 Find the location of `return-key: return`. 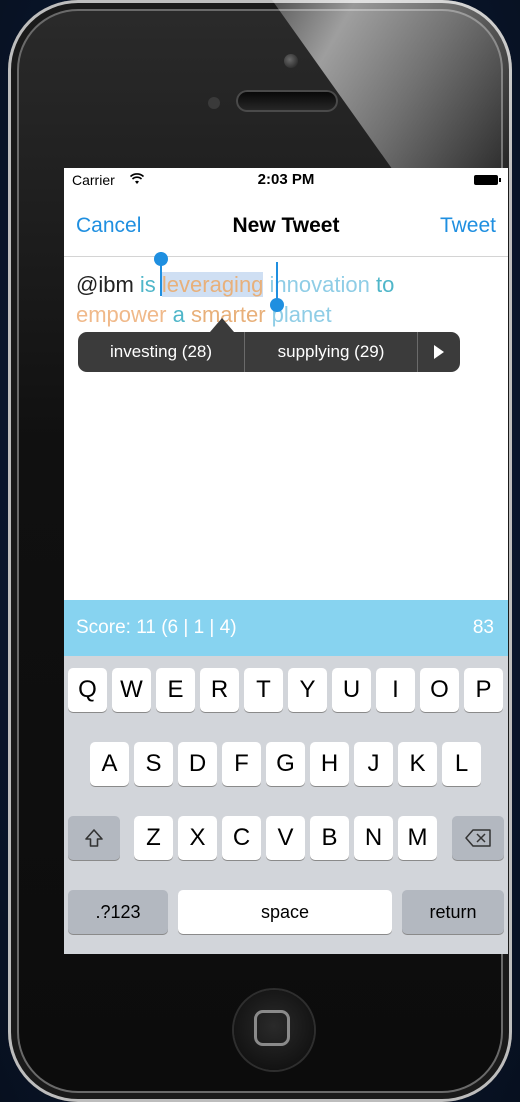

return-key: return is located at coordinates (453, 912).